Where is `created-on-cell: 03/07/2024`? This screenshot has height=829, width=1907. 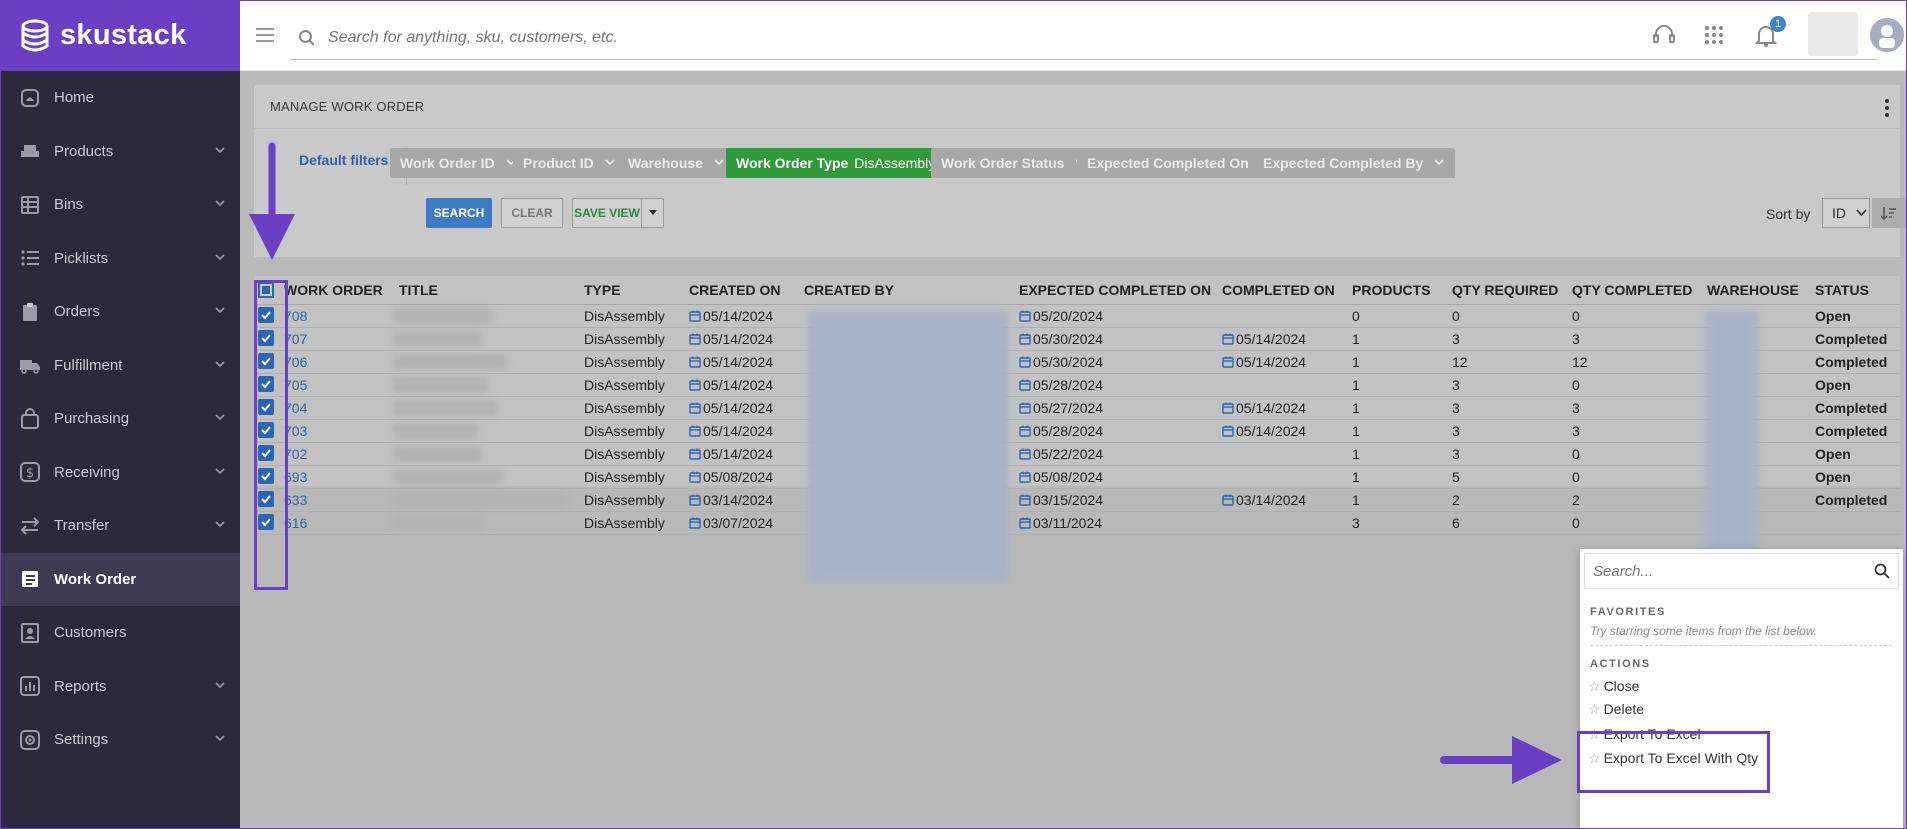
created-on-cell: 03/07/2024 is located at coordinates (740, 523).